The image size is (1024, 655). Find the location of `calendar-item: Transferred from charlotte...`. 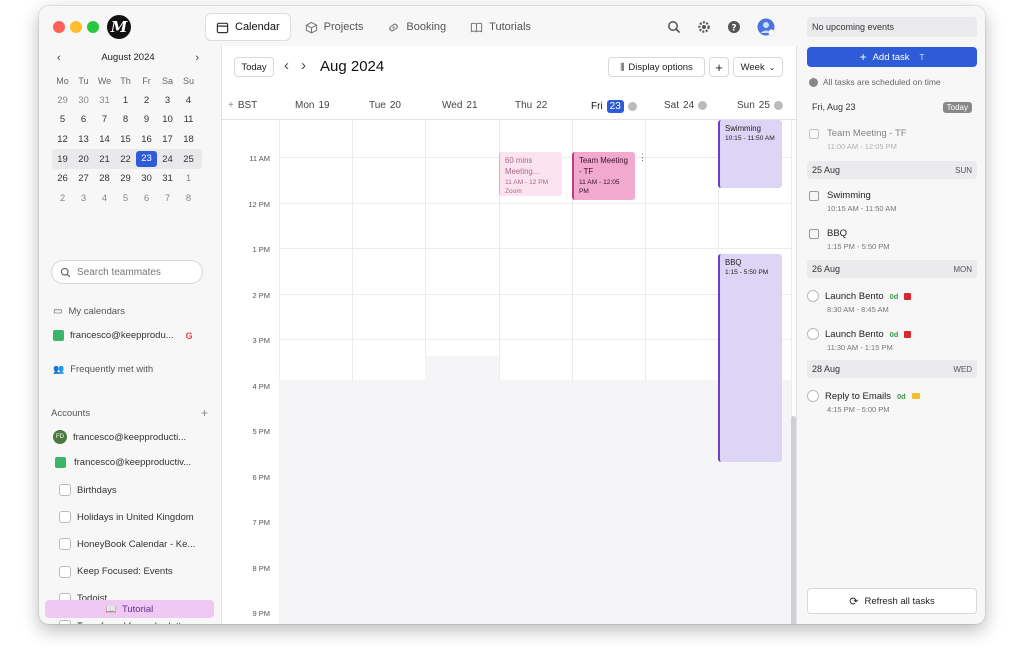

calendar-item: Transferred from charlotte... is located at coordinates (126, 622).